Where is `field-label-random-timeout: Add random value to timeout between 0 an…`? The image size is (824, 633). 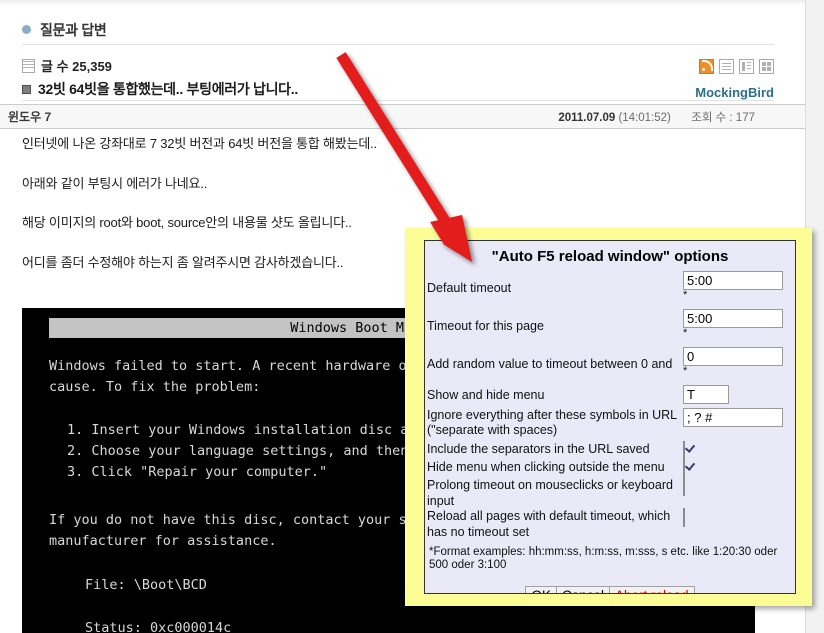
field-label-random-timeout: Add random value to timeout between 0 an… is located at coordinates (550, 364).